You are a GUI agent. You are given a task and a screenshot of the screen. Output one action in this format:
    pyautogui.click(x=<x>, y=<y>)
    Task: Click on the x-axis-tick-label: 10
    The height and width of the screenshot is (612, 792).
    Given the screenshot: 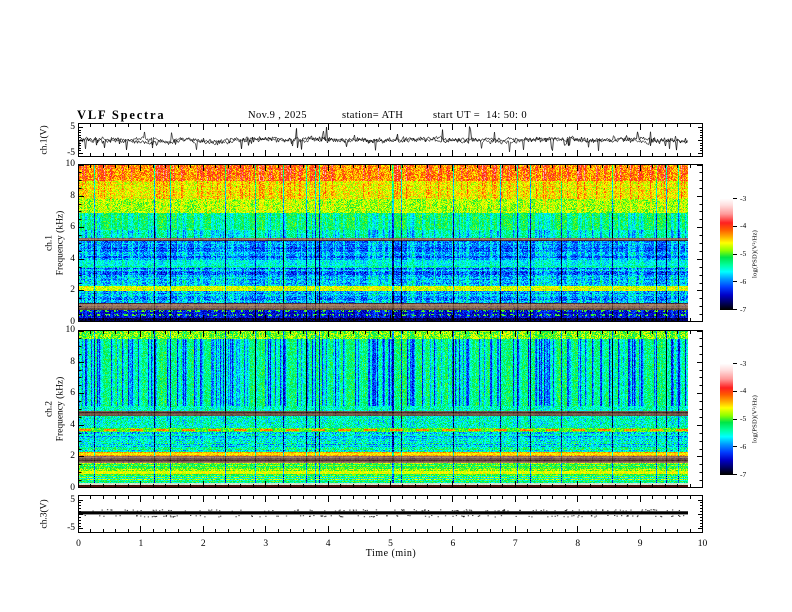 What is the action you would take?
    pyautogui.click(x=702, y=543)
    